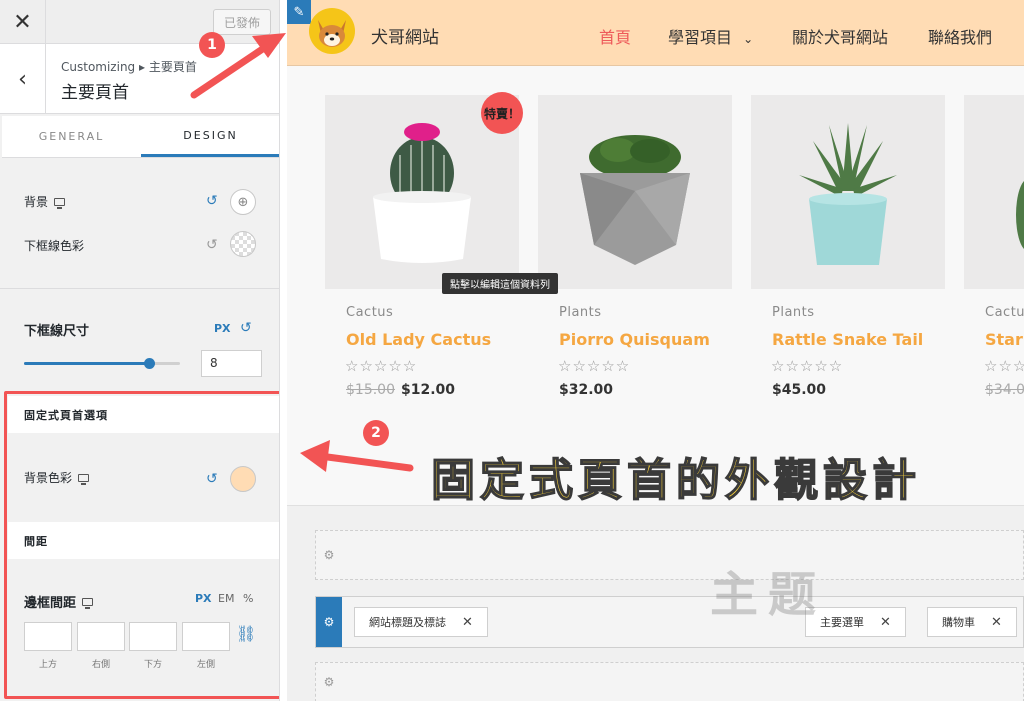  I want to click on product-price: $15.00 $12.00, so click(400, 390).